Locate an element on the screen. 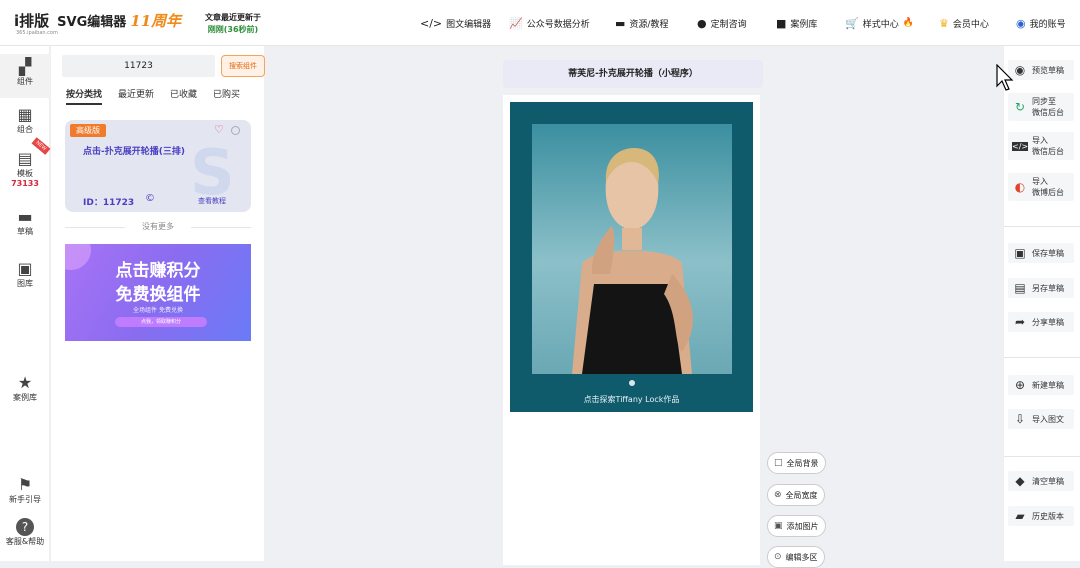 The height and width of the screenshot is (568, 1080). import-icon: ⇩ is located at coordinates (1020, 419).